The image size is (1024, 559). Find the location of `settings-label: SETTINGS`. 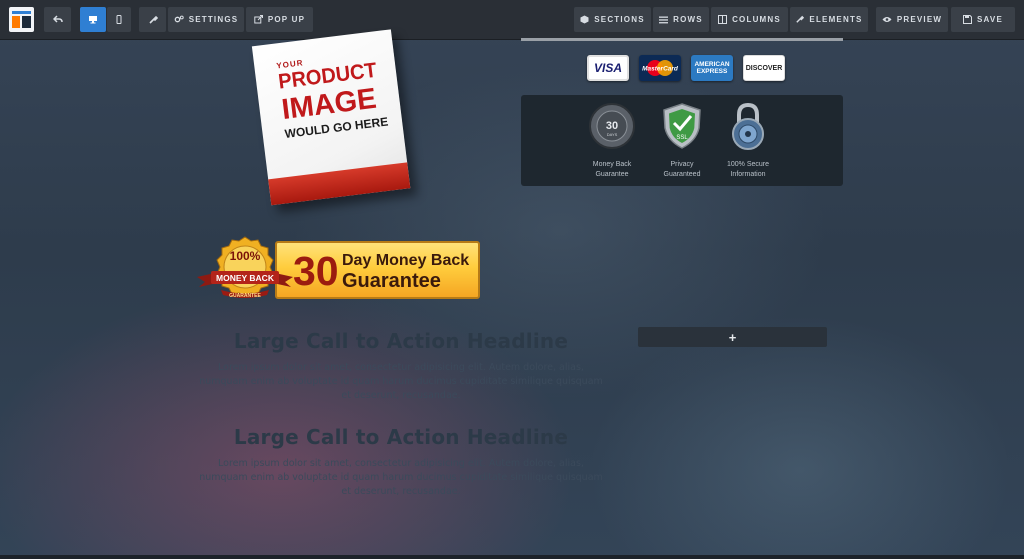

settings-label: SETTINGS is located at coordinates (213, 19).